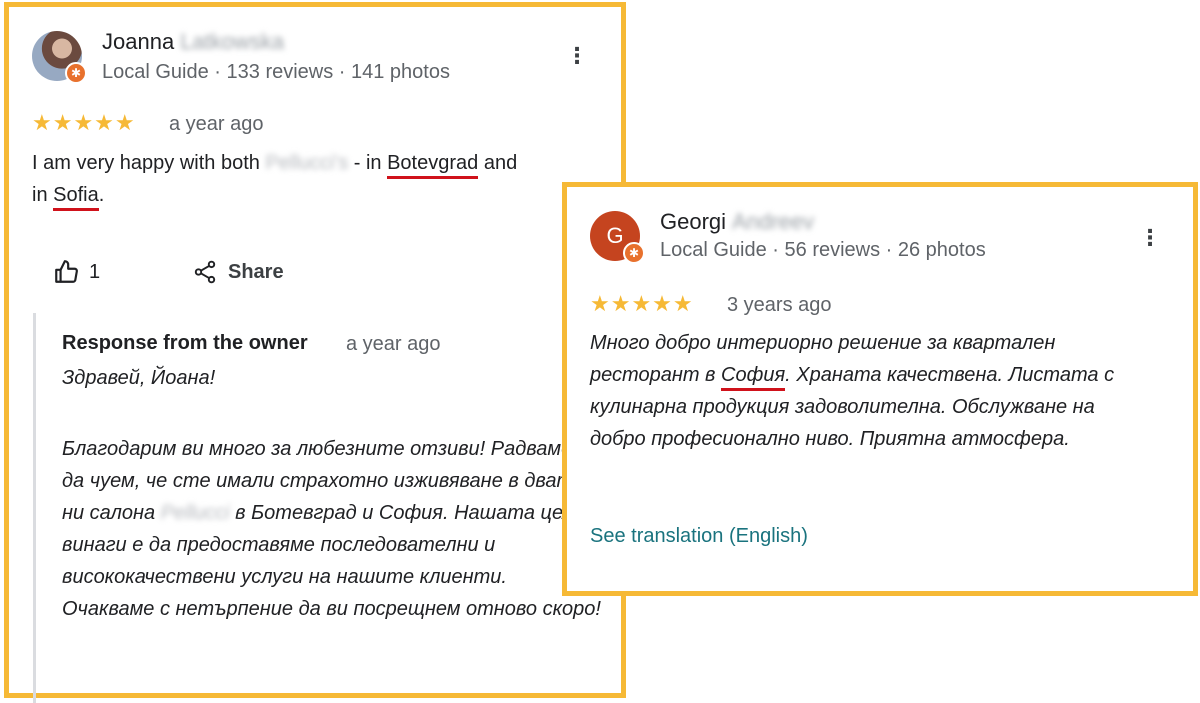 Image resolution: width=1200 pixels, height=703 pixels. What do you see at coordinates (138, 41) in the screenshot?
I see `reviewer-first-name: Joanna` at bounding box center [138, 41].